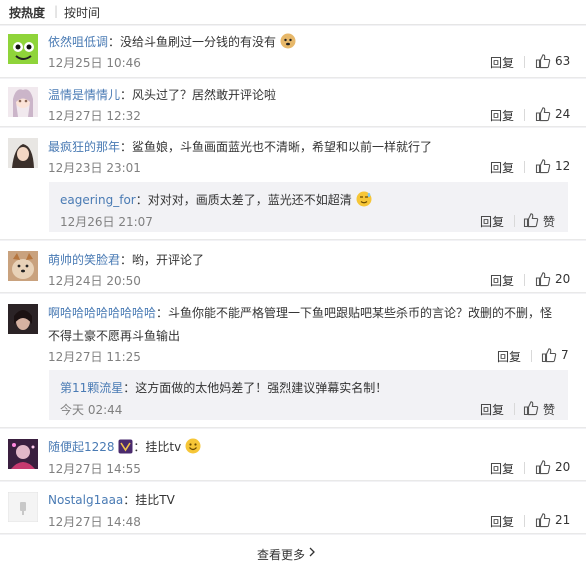 The image size is (586, 567). What do you see at coordinates (94, 522) in the screenshot?
I see `timestamp: 12月27日 14:48` at bounding box center [94, 522].